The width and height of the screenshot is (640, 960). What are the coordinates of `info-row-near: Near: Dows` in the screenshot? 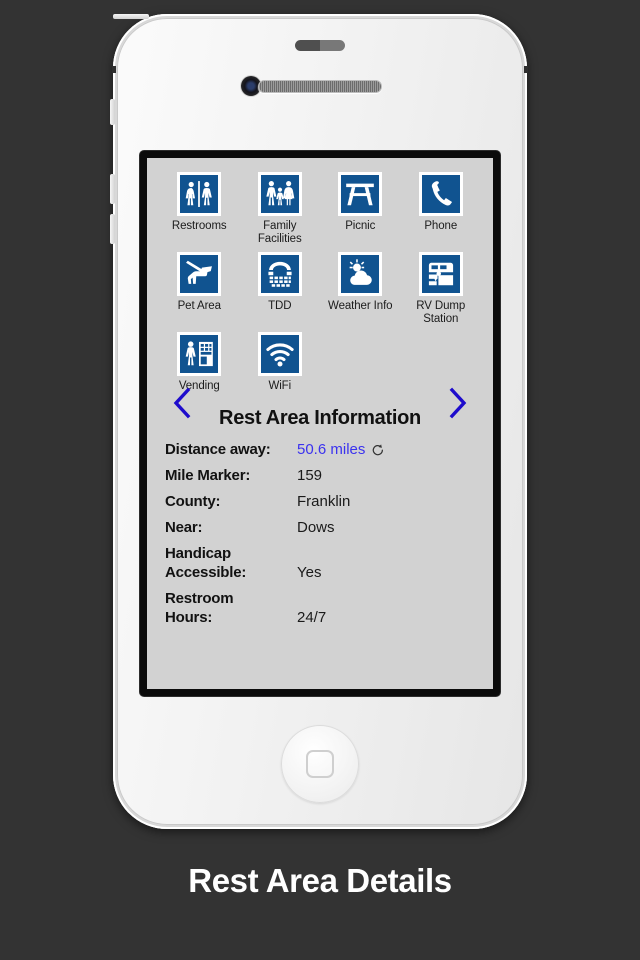 It's located at (320, 527).